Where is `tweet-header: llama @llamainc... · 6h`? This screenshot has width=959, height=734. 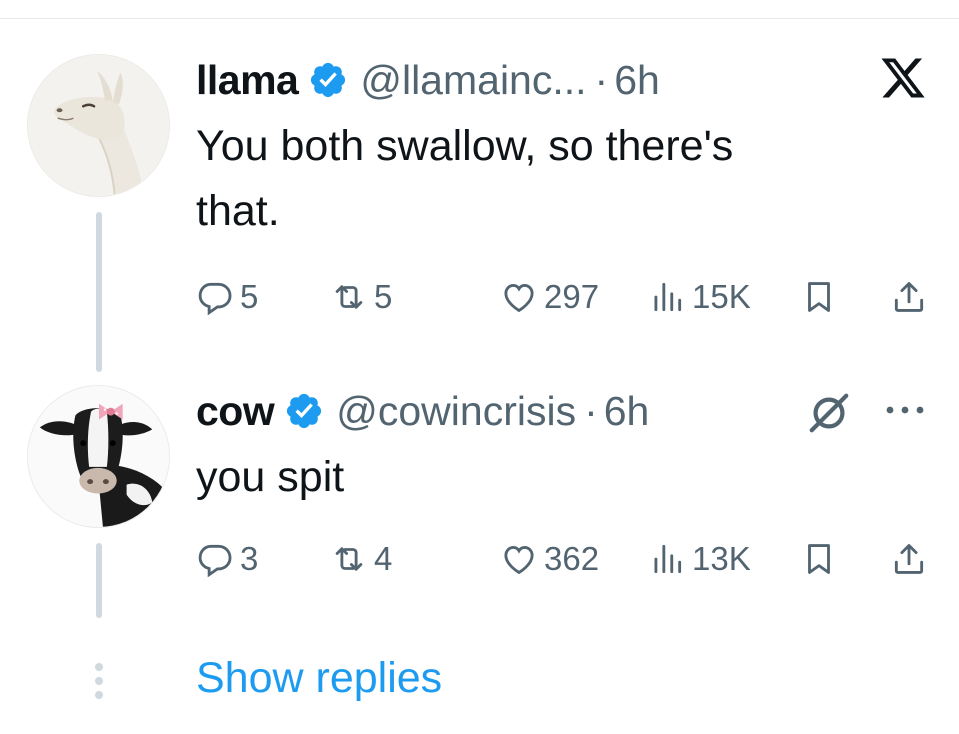
tweet-header: llama @llamainc... · 6h is located at coordinates (428, 80).